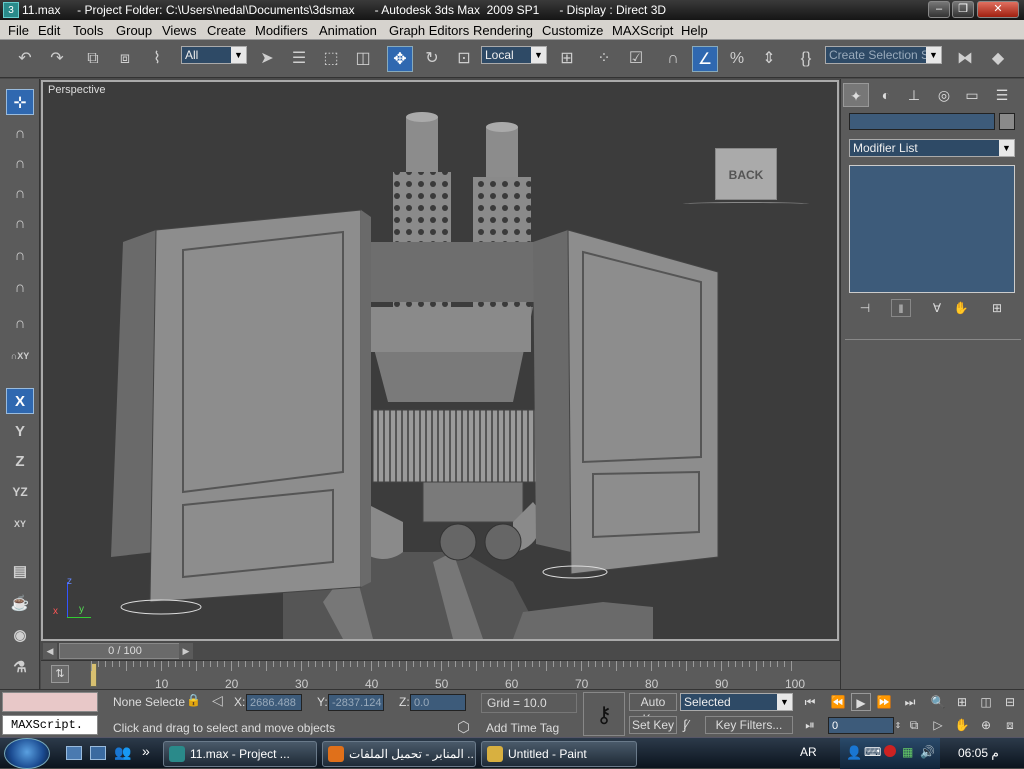 The height and width of the screenshot is (769, 1024). Describe the element at coordinates (363, 59) in the screenshot. I see `window-crossing-icon: ◫` at that location.